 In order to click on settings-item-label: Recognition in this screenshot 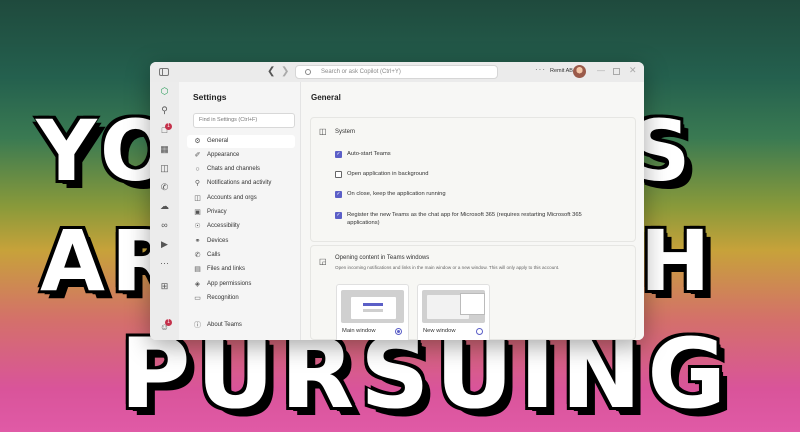, I will do `click(223, 298)`.